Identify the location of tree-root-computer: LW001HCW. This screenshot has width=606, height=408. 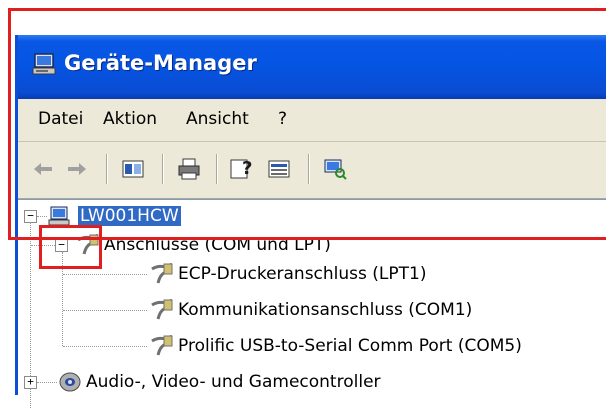
(114, 216).